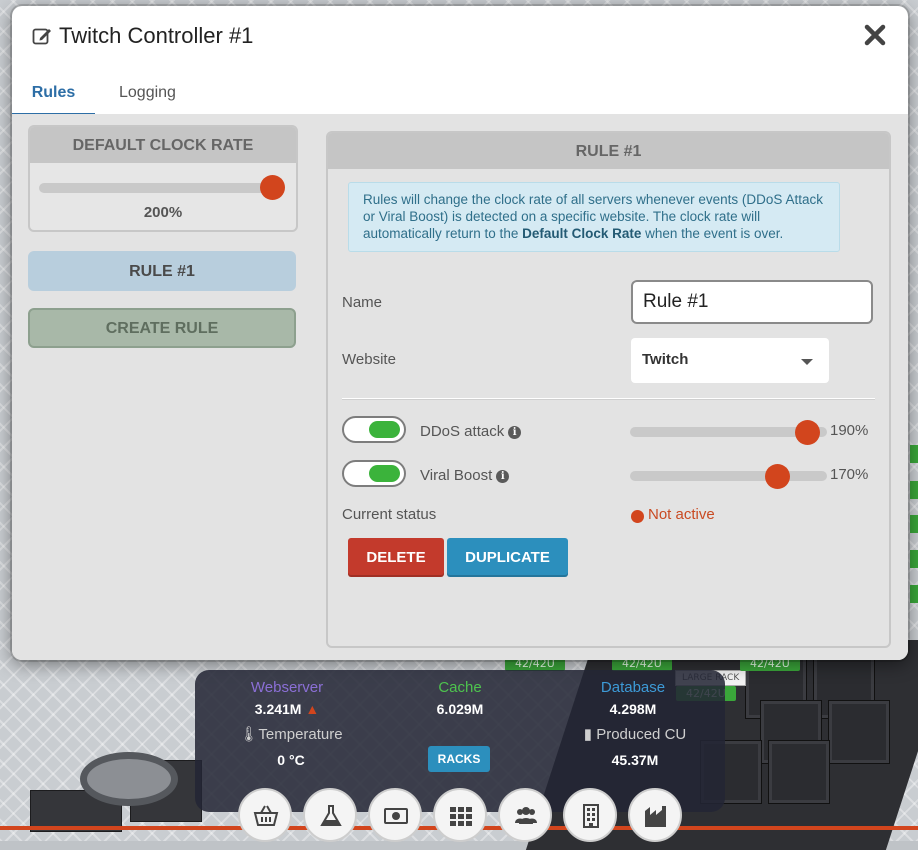 Image resolution: width=918 pixels, height=850 pixels. I want to click on temperature-value: 0 °C, so click(291, 760).